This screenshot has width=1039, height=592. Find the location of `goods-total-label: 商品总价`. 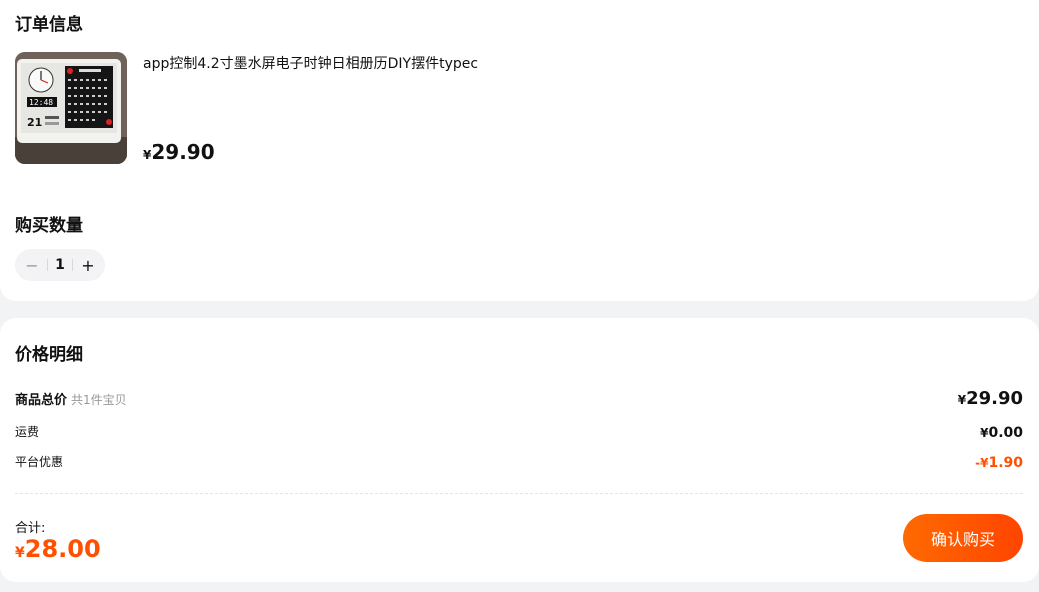

goods-total-label: 商品总价 is located at coordinates (41, 400).